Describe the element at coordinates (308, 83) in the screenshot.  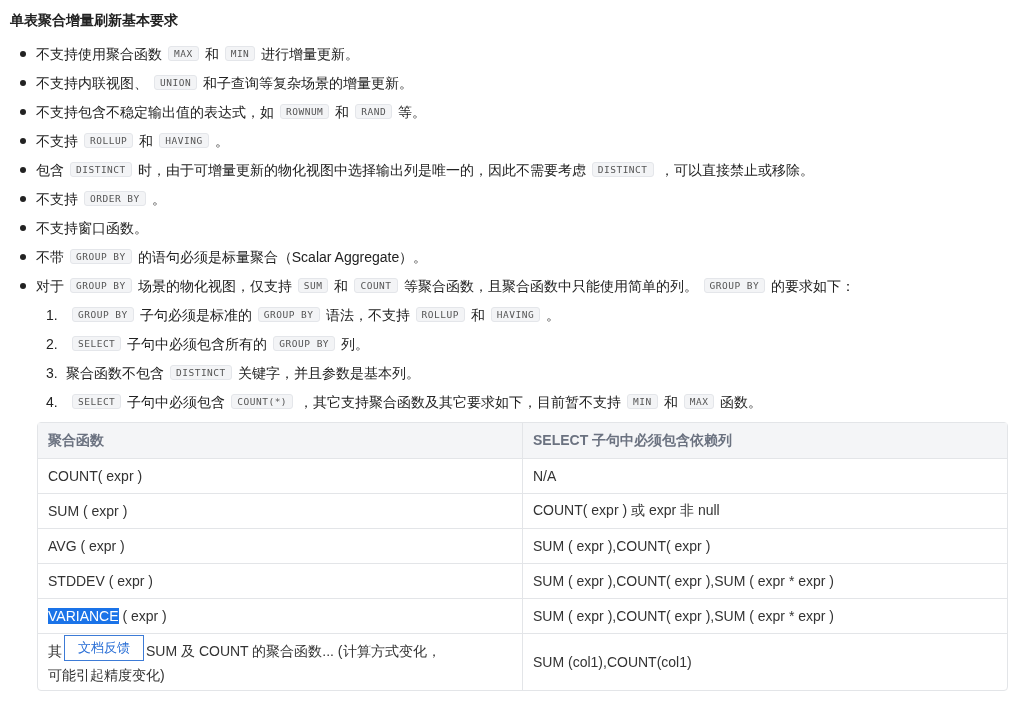
I see `list-text: 和子查询等复杂场景的增量更新。` at that location.